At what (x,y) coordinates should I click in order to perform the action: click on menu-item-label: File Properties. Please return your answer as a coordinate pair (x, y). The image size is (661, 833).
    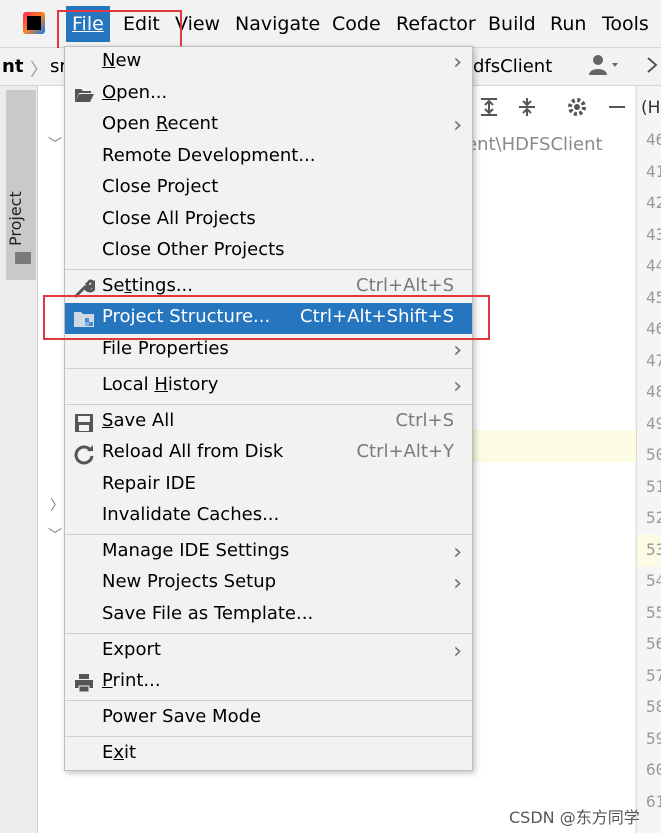
    Looking at the image, I should click on (165, 348).